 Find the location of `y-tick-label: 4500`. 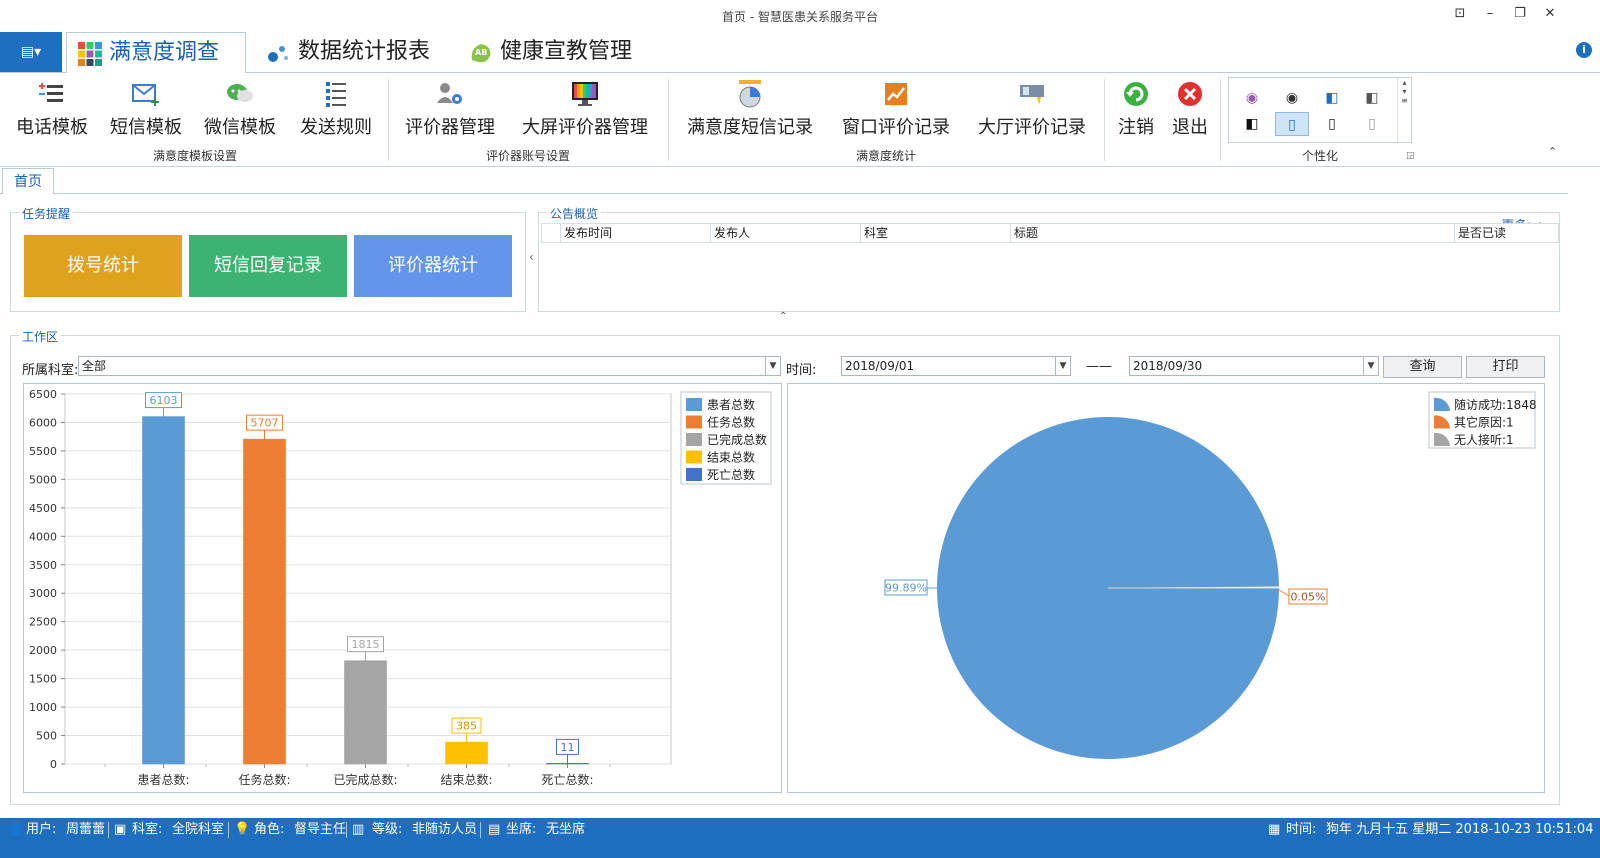

y-tick-label: 4500 is located at coordinates (43, 508).